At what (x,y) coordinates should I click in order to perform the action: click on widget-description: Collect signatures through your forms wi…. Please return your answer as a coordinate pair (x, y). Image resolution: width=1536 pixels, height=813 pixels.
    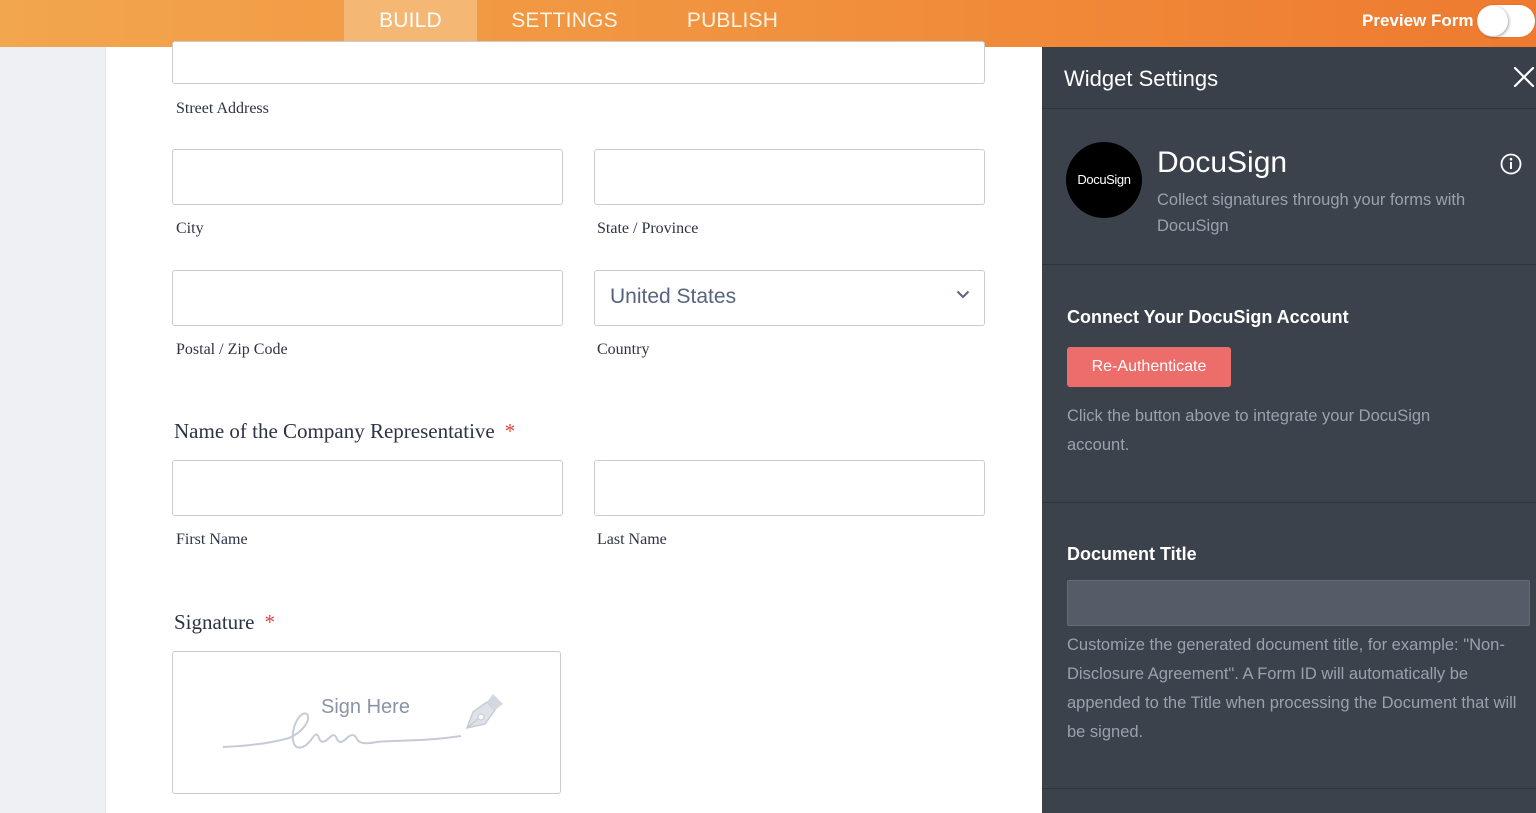
    Looking at the image, I should click on (1311, 213).